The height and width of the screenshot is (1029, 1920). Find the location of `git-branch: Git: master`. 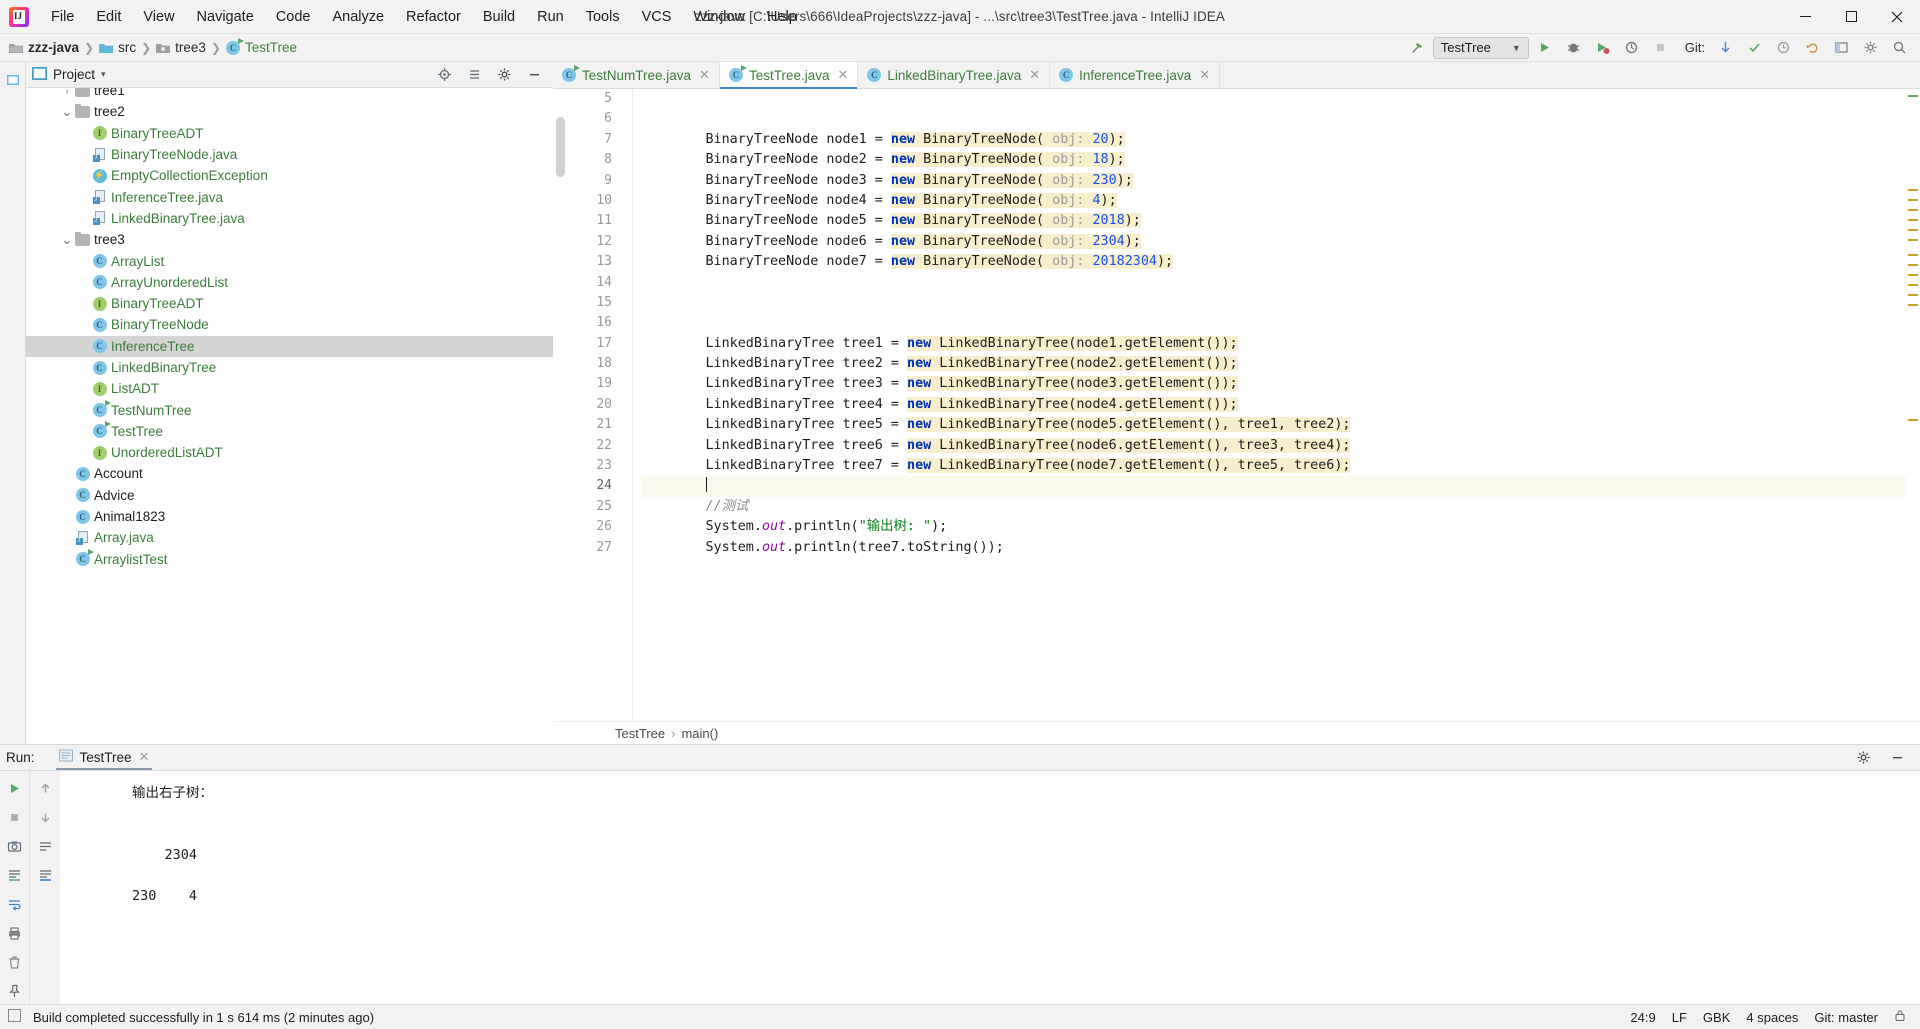

git-branch: Git: master is located at coordinates (1846, 1017).